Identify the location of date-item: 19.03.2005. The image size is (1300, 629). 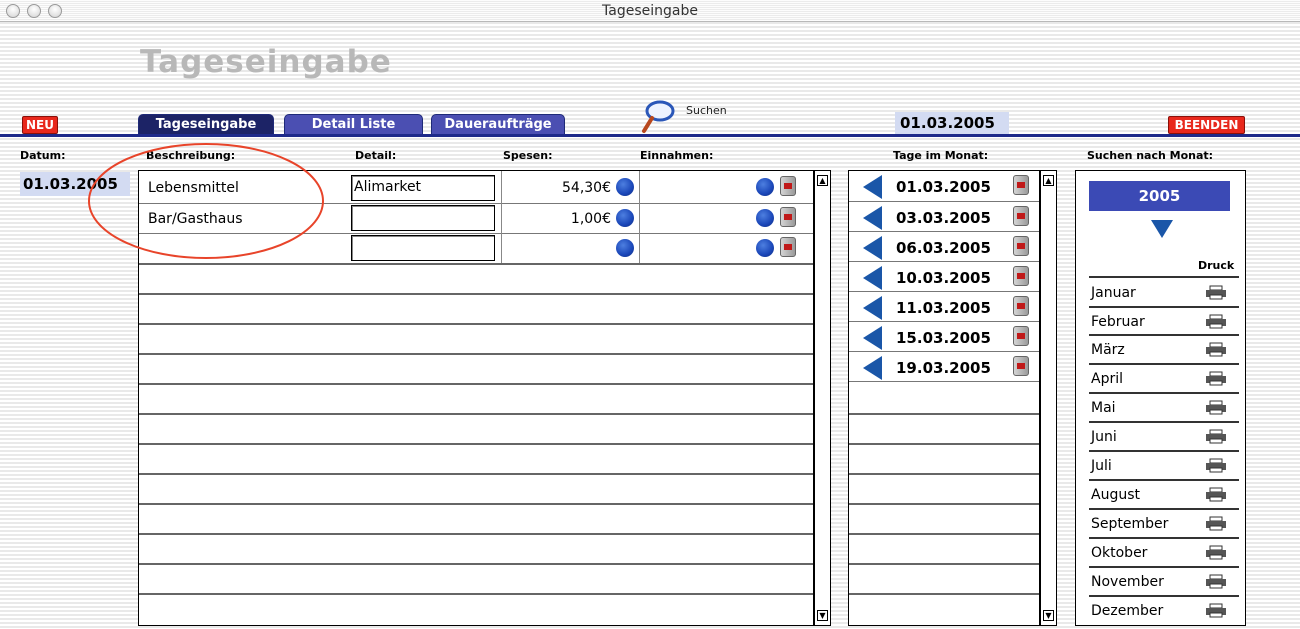
(943, 368).